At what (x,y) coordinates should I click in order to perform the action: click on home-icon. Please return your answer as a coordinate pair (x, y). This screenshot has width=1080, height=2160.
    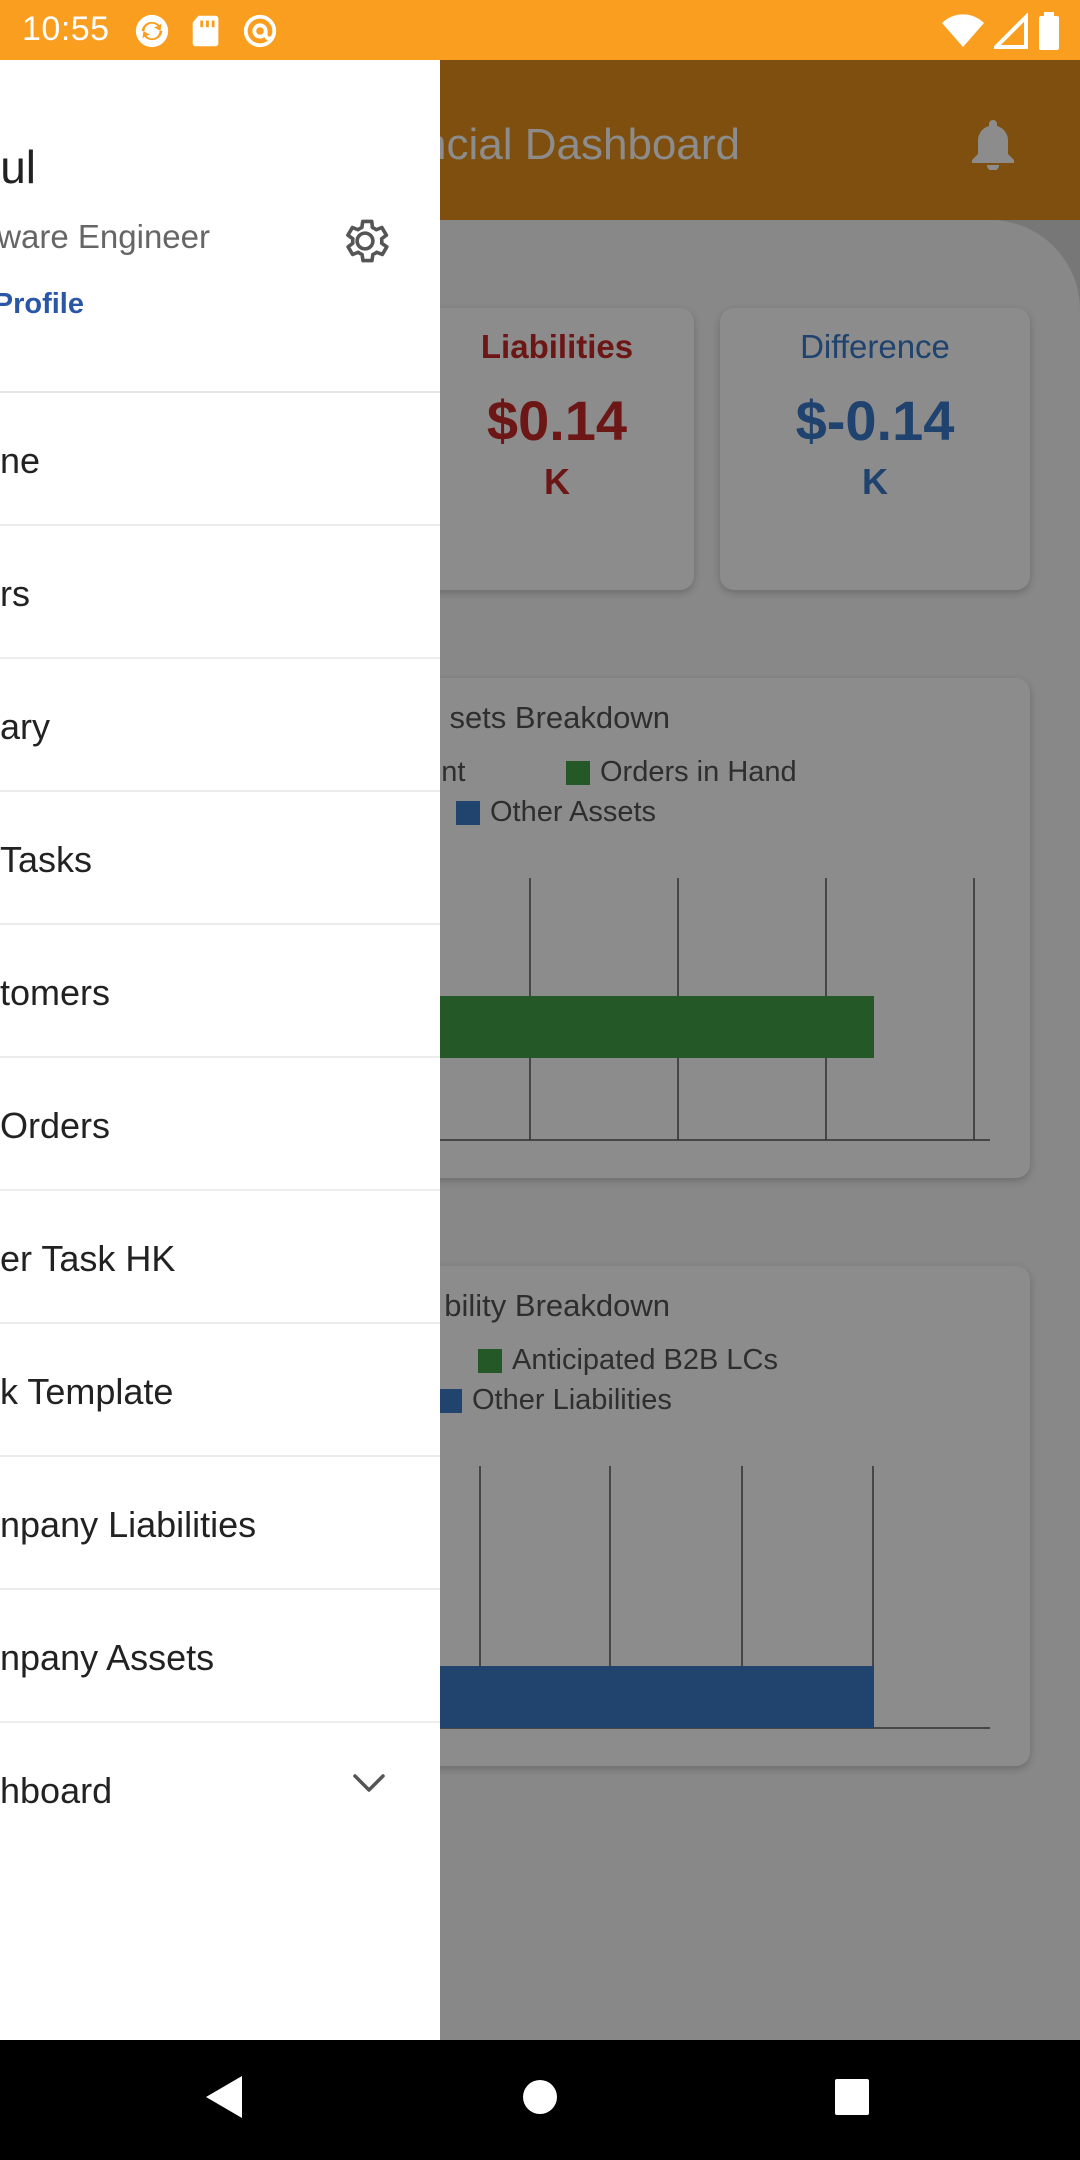
    Looking at the image, I should click on (540, 2097).